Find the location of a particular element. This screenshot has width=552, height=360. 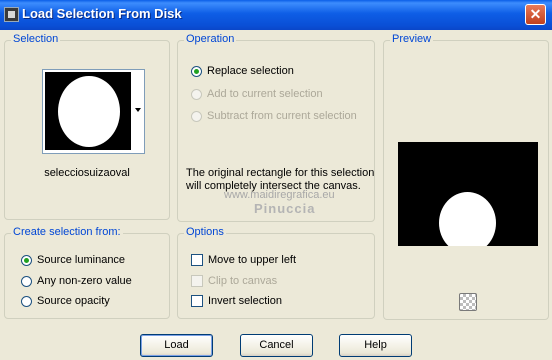

cancel-button: Cancel is located at coordinates (276, 345).